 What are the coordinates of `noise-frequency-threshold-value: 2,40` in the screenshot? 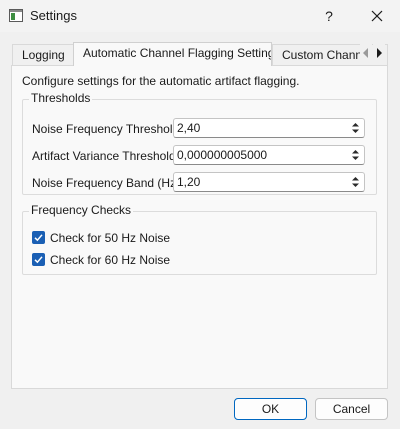 It's located at (189, 128).